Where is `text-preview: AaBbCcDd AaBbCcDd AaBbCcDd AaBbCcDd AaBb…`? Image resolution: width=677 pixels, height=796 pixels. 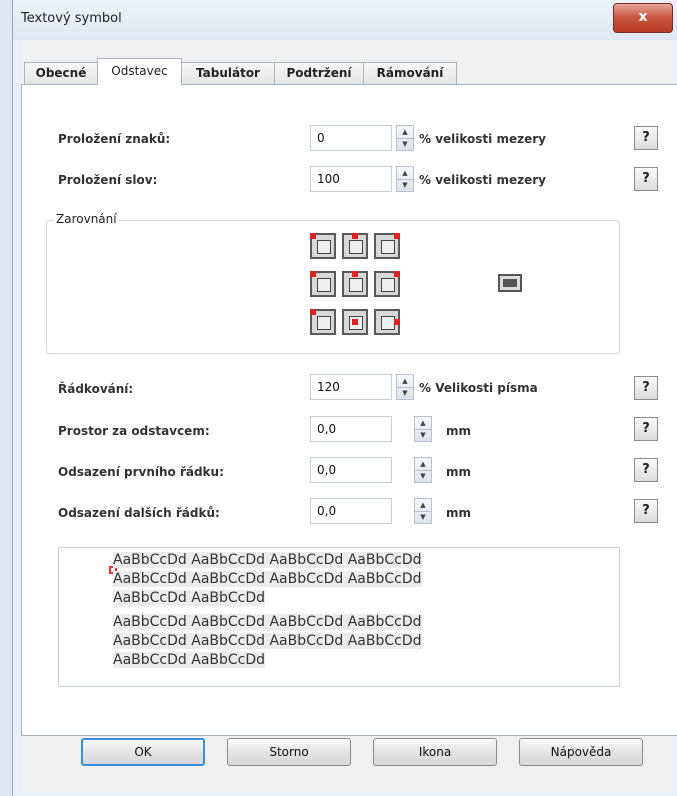
text-preview: AaBbCcDd AaBbCcDd AaBbCcDd AaBbCcDd AaBb… is located at coordinates (339, 617).